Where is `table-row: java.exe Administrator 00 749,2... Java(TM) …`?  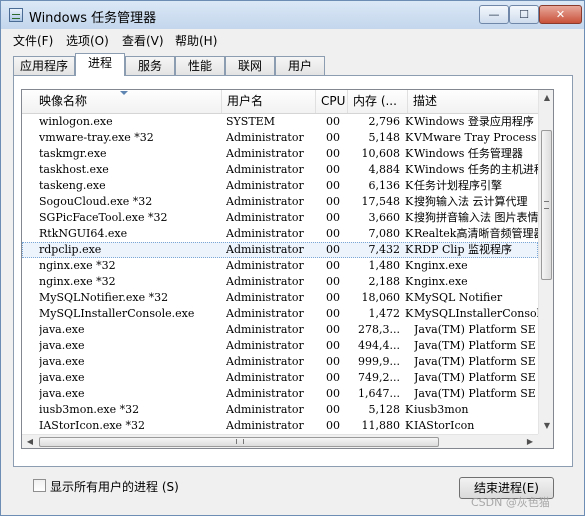
table-row: java.exe Administrator 00 749,2... Java(TM) … is located at coordinates (280, 378).